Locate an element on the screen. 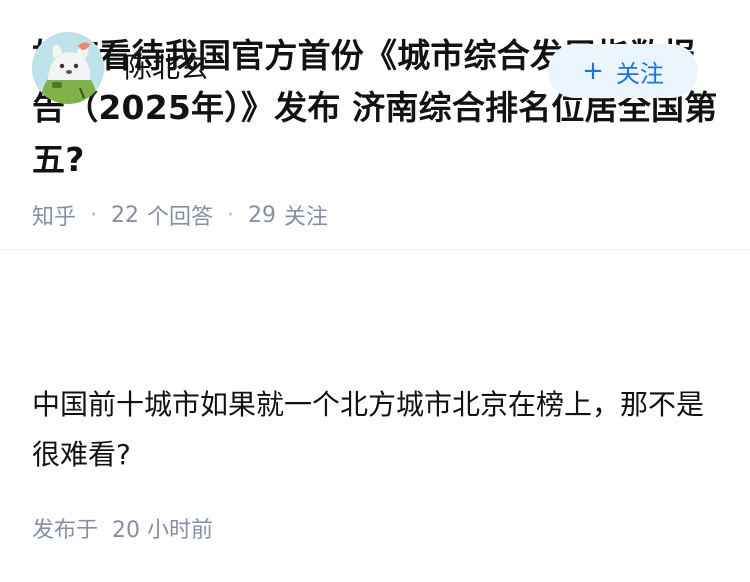 This screenshot has width=750, height=582. follow-count-label: 关注 is located at coordinates (306, 217).